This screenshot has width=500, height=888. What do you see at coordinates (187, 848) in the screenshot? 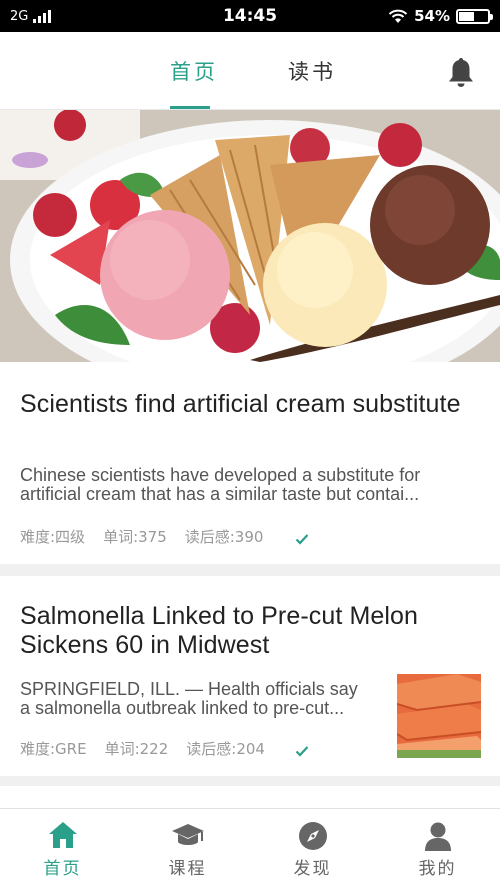
I see `nav-courses: 课程` at bounding box center [187, 848].